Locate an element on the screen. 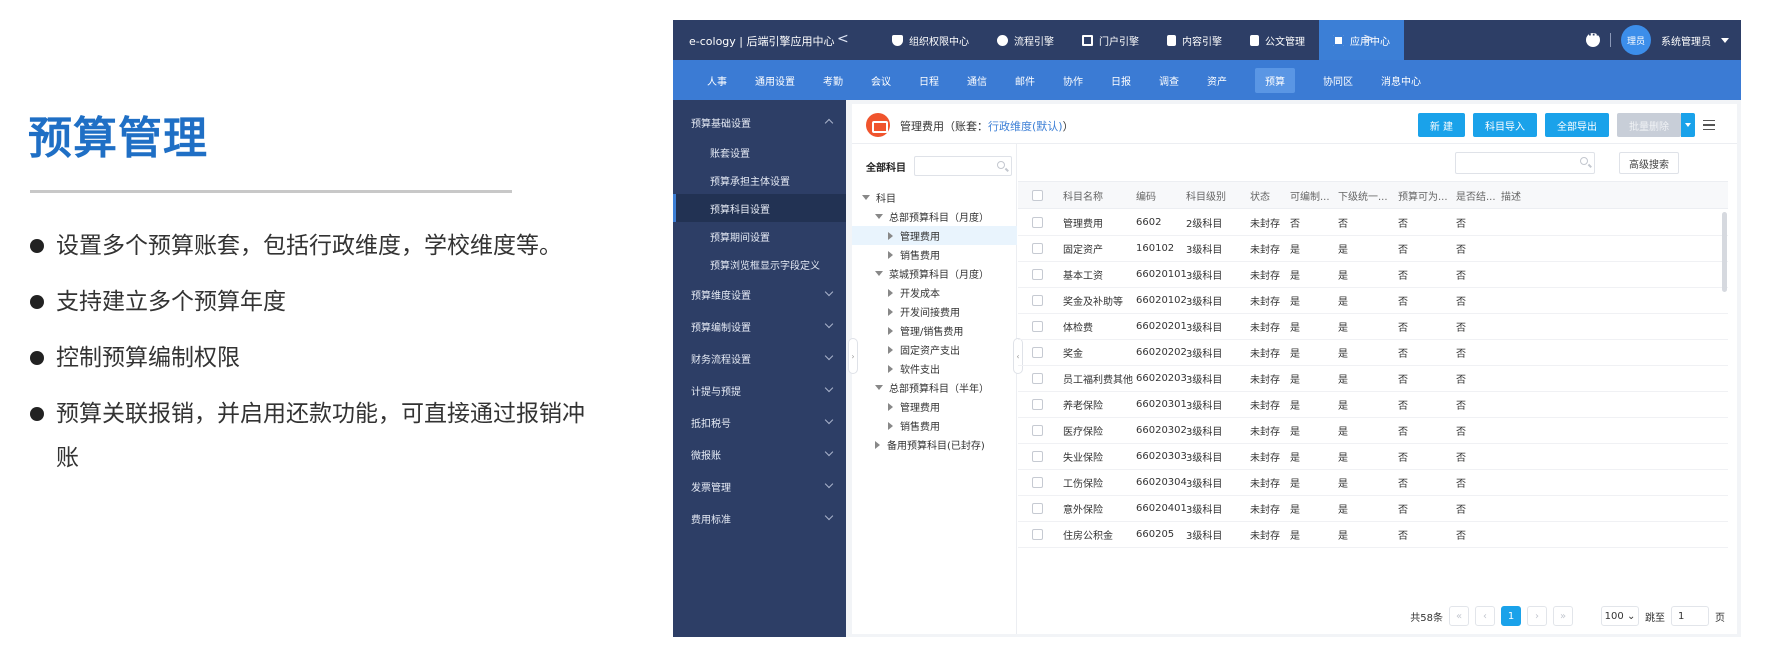 Image resolution: width=1781 pixels, height=654 pixels. vertical-scrollbar is located at coordinates (1724, 252).